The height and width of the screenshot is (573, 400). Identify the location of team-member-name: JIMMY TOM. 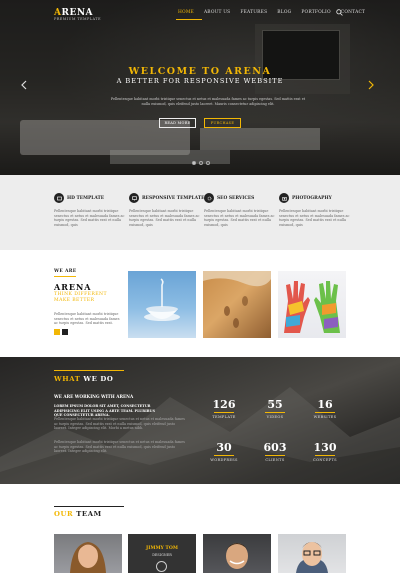
(162, 548).